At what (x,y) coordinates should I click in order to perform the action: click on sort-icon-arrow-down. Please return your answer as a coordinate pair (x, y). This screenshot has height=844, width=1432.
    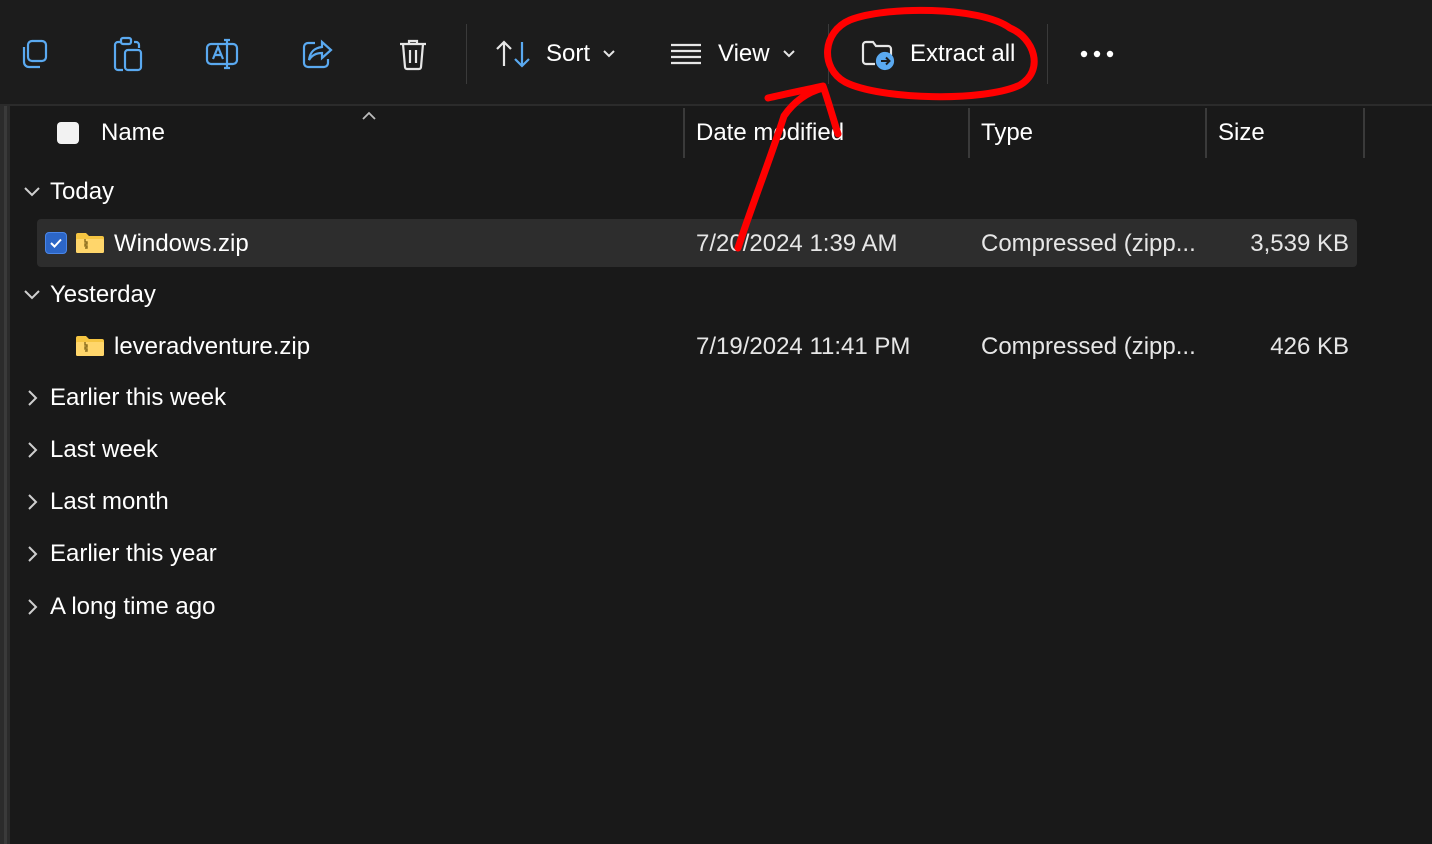
    Looking at the image, I should click on (522, 54).